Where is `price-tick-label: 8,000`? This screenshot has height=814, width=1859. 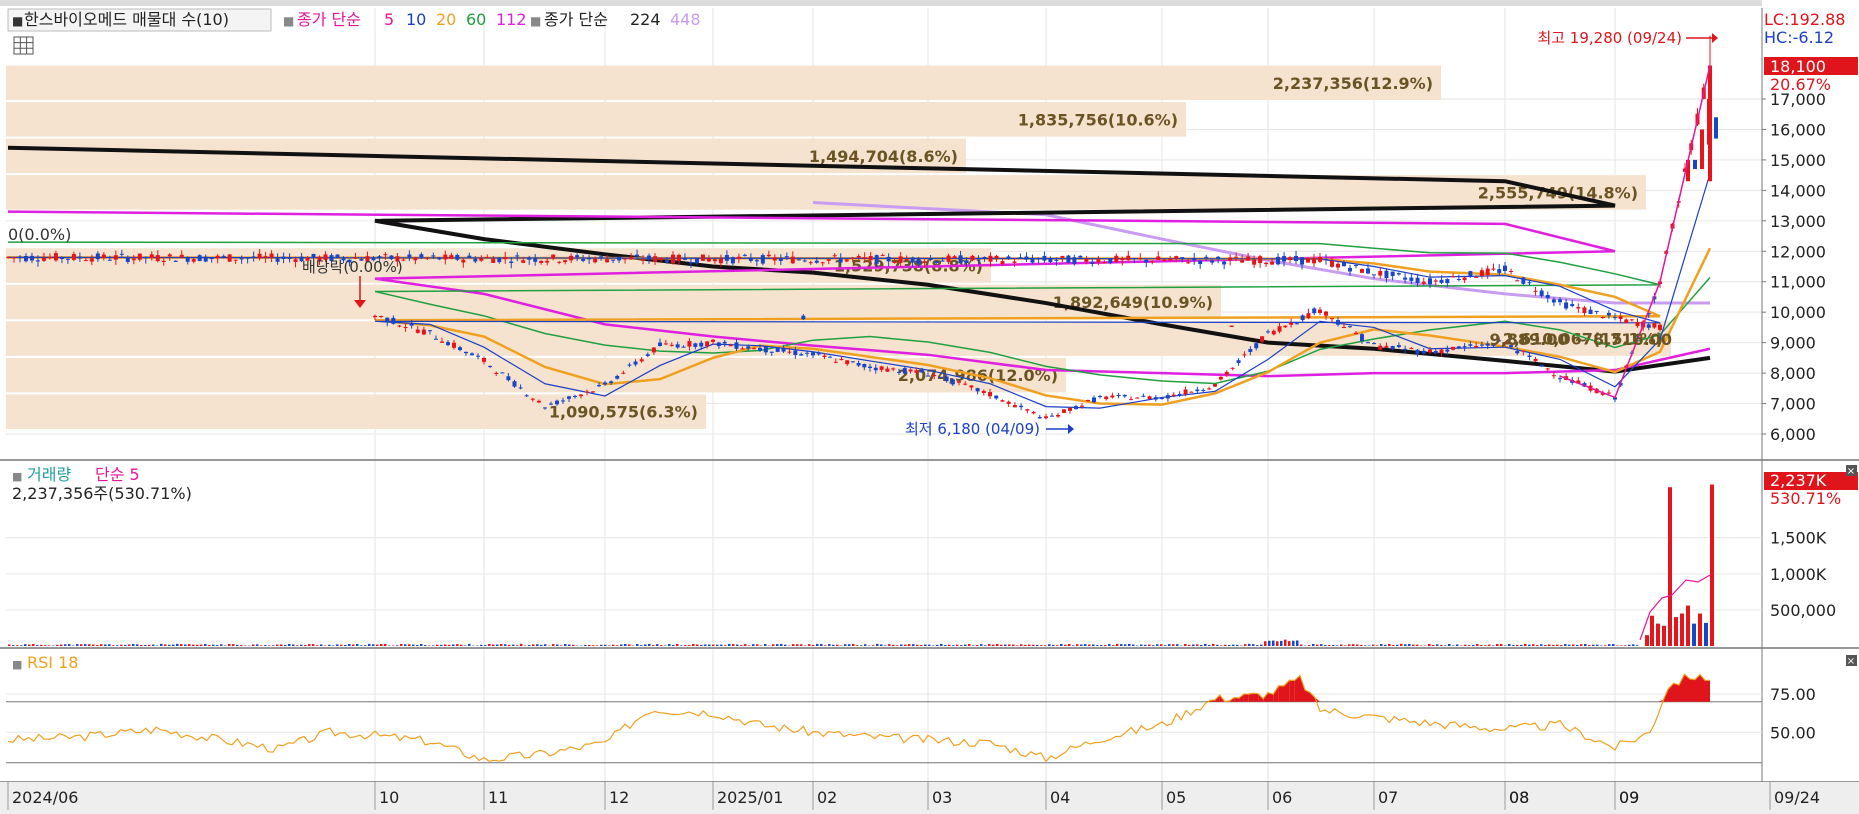
price-tick-label: 8,000 is located at coordinates (1793, 373).